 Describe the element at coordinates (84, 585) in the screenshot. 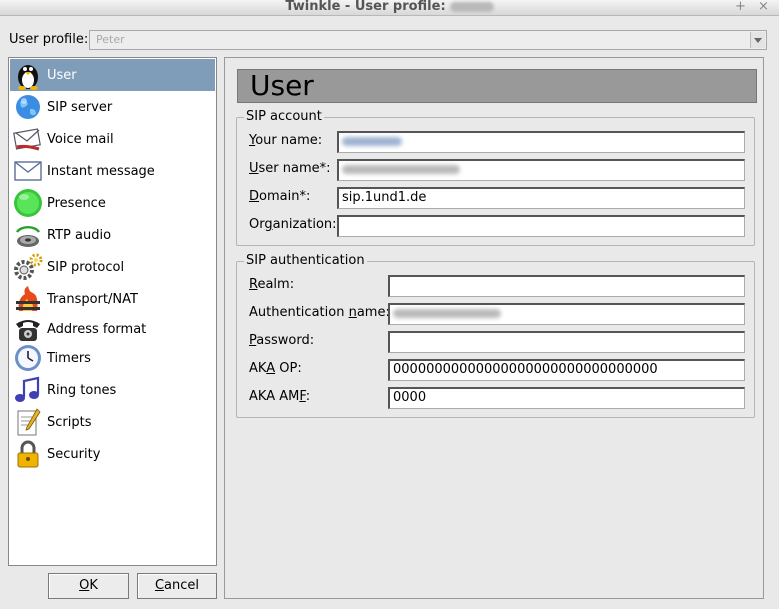

I see `ok-mnemonic: O` at that location.